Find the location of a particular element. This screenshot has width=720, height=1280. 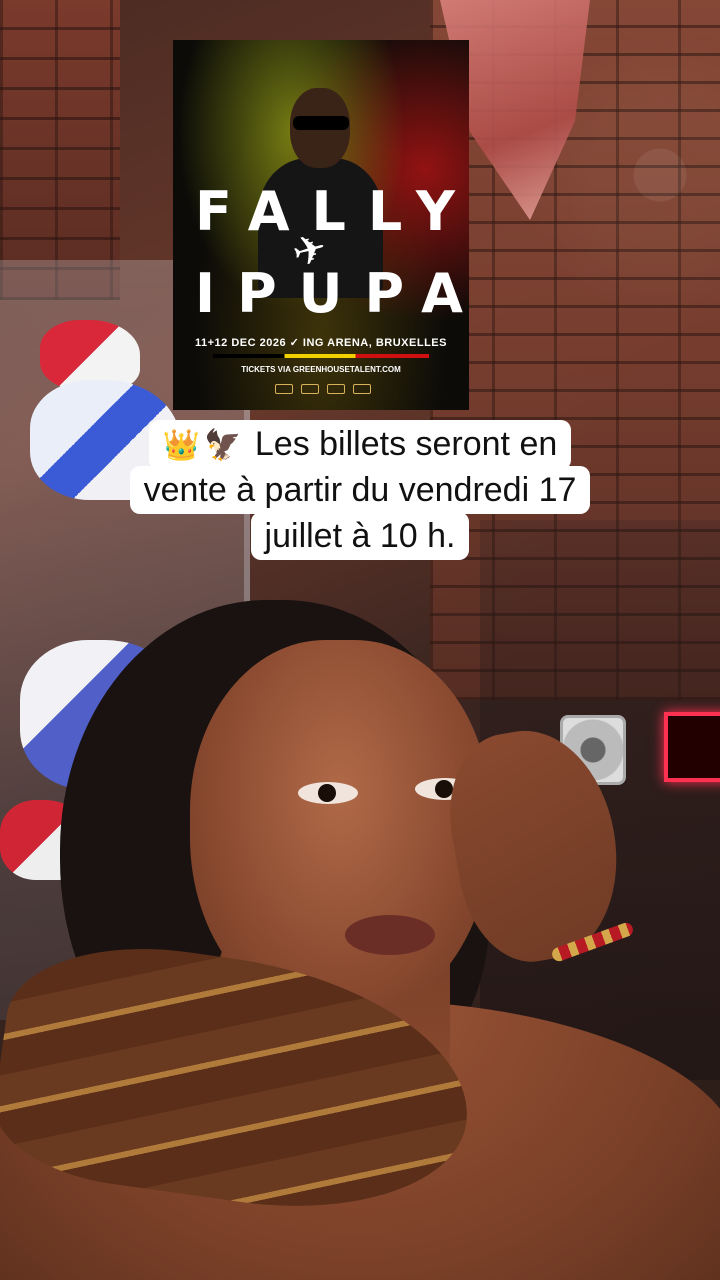

neon-sign is located at coordinates (692, 747).